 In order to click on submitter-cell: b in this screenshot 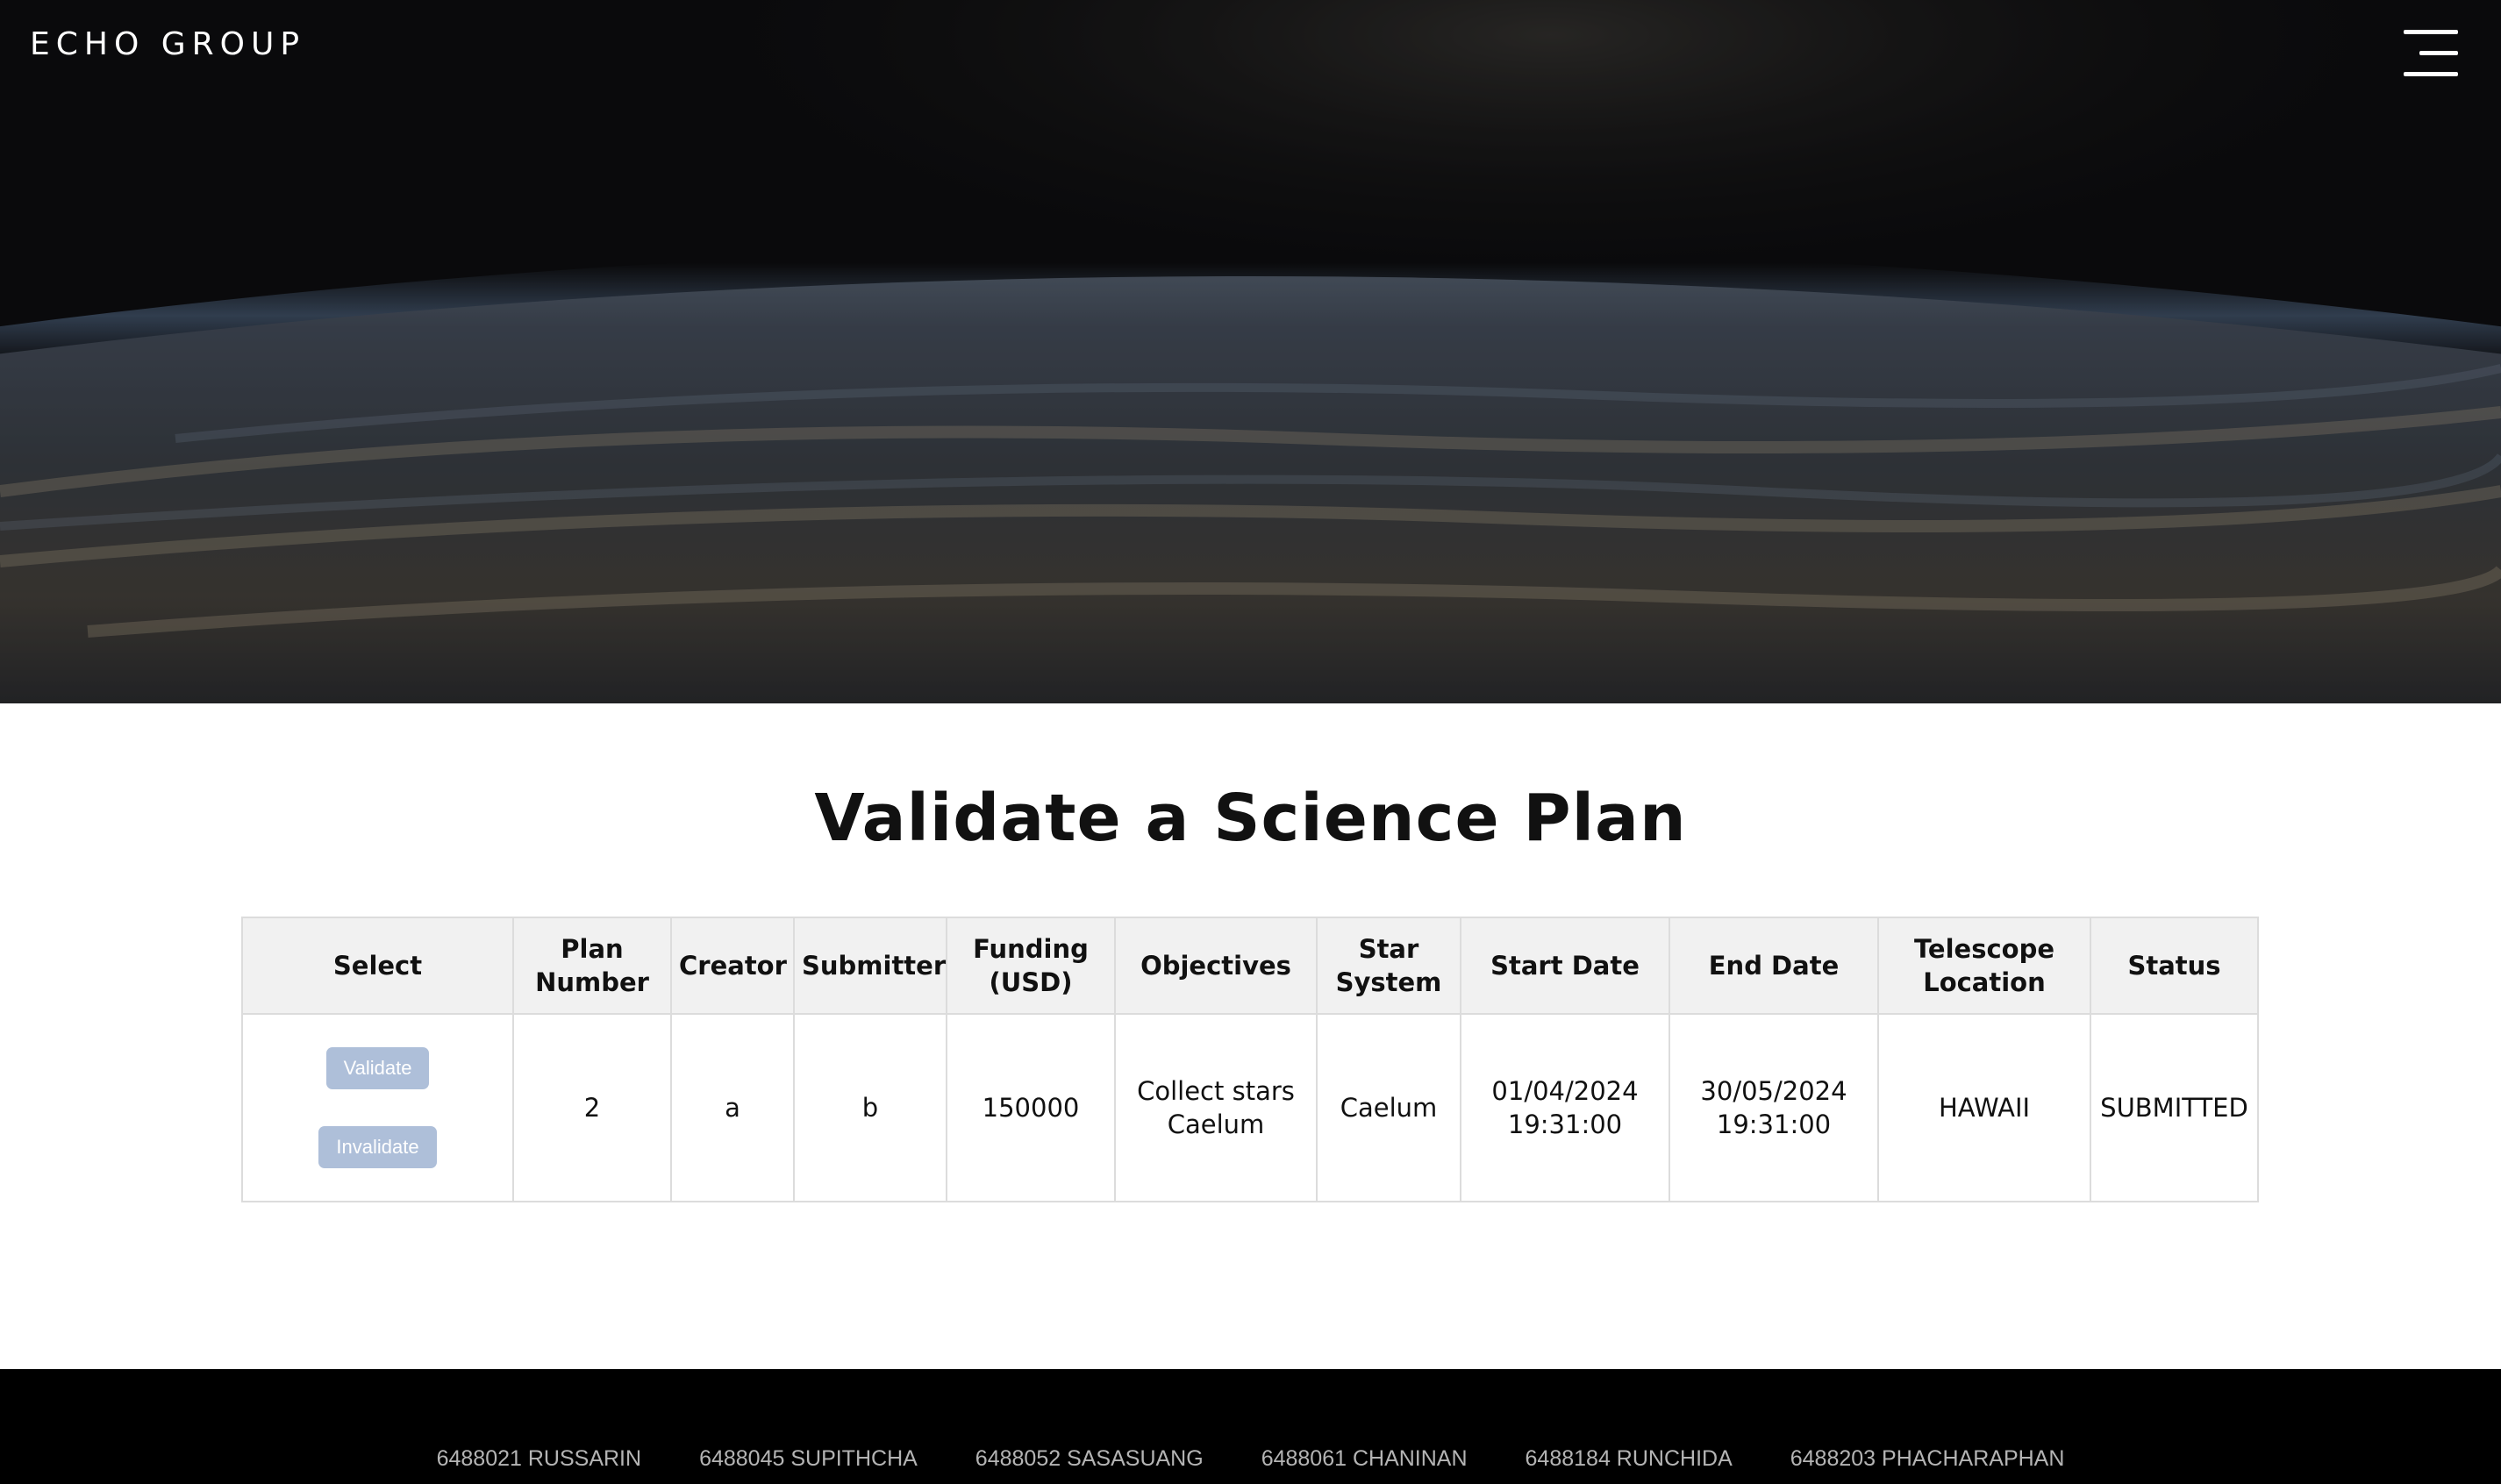, I will do `click(870, 1107)`.